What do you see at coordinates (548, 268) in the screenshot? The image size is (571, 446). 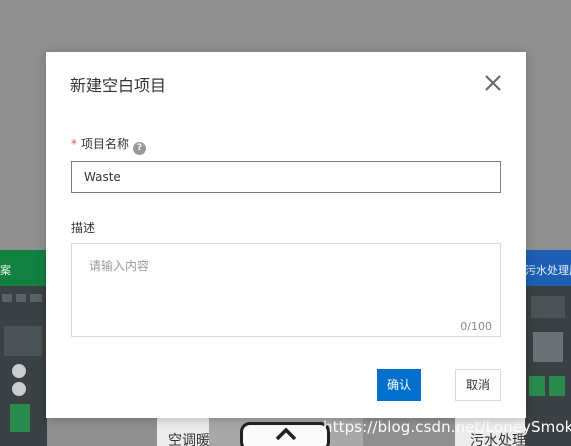 I see `background-card-right-title: 污水处理厂` at bounding box center [548, 268].